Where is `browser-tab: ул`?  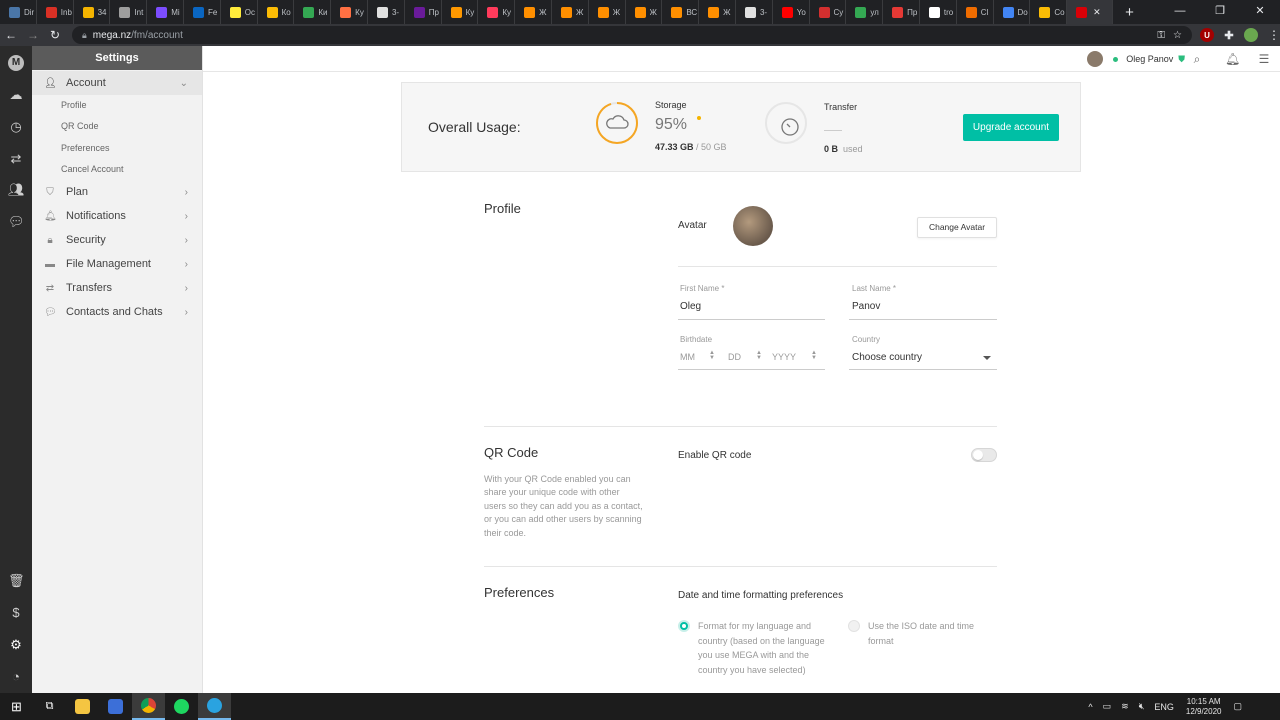
browser-tab: ул is located at coordinates (865, 12).